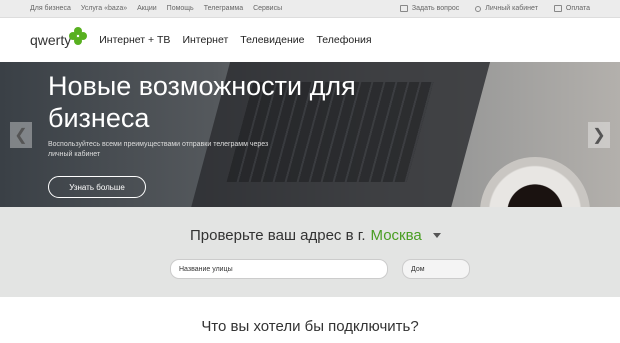 The height and width of the screenshot is (343, 620). I want to click on address-question-text: Проверьте ваш адрес в г., so click(278, 235).